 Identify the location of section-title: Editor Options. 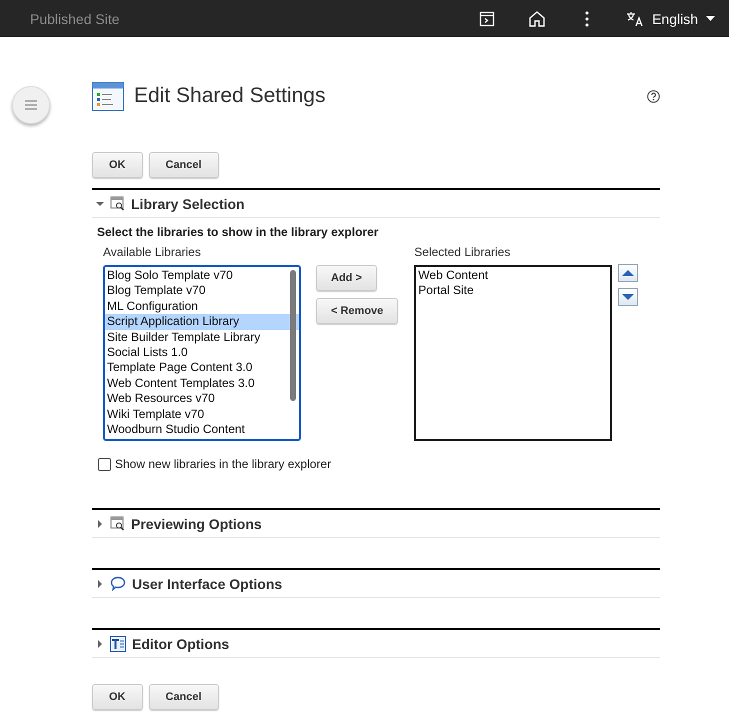
(181, 644).